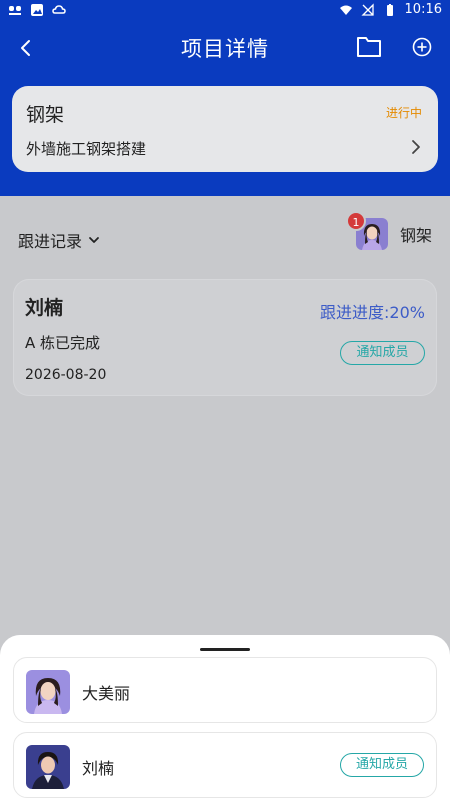 The image size is (450, 800). I want to click on record-date: 2026-08-20, so click(66, 375).